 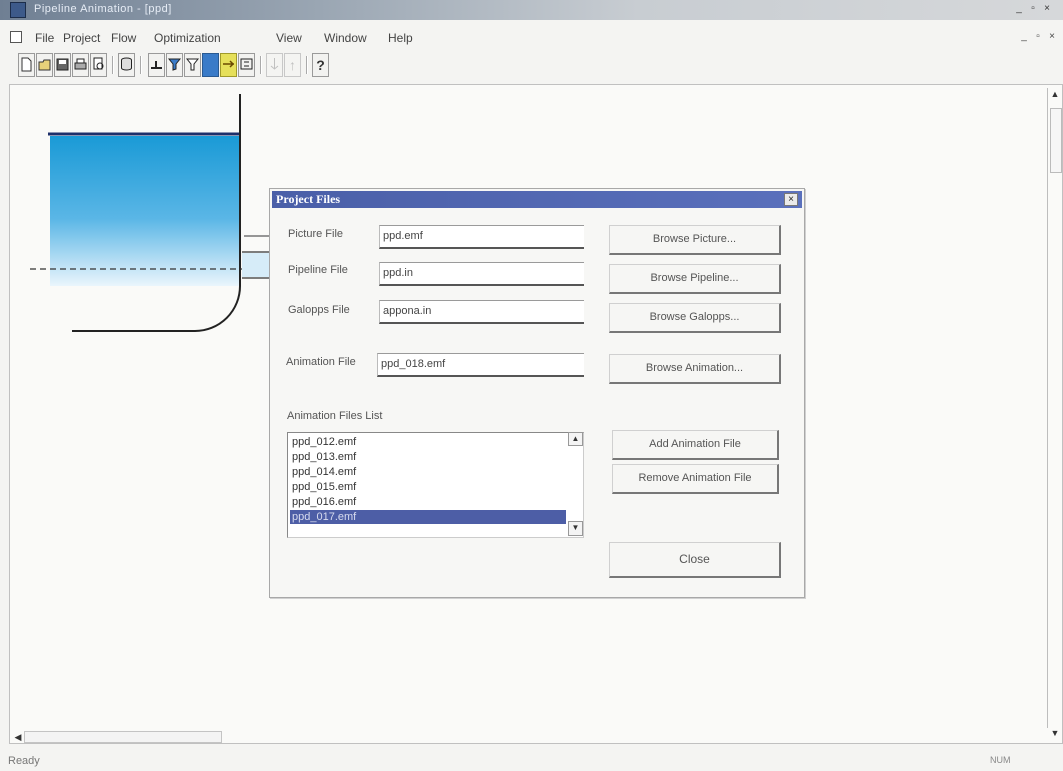 What do you see at coordinates (695, 560) in the screenshot?
I see `close-button: Close` at bounding box center [695, 560].